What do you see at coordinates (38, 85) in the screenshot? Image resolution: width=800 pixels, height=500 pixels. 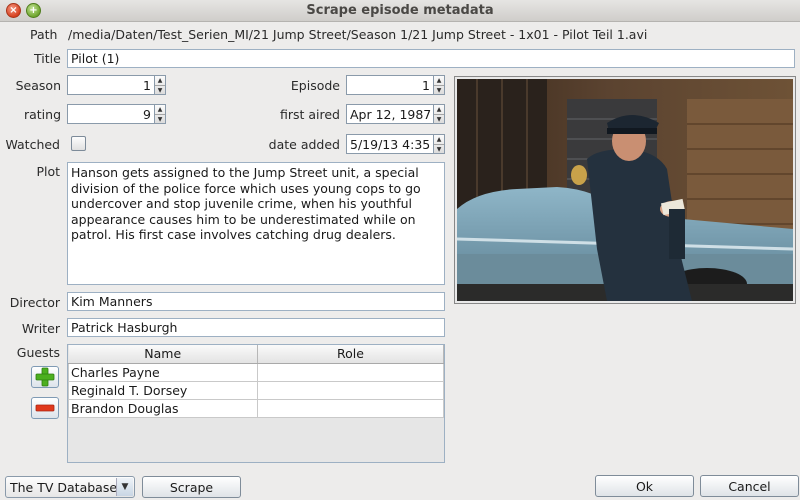 I see `season-label: Season` at bounding box center [38, 85].